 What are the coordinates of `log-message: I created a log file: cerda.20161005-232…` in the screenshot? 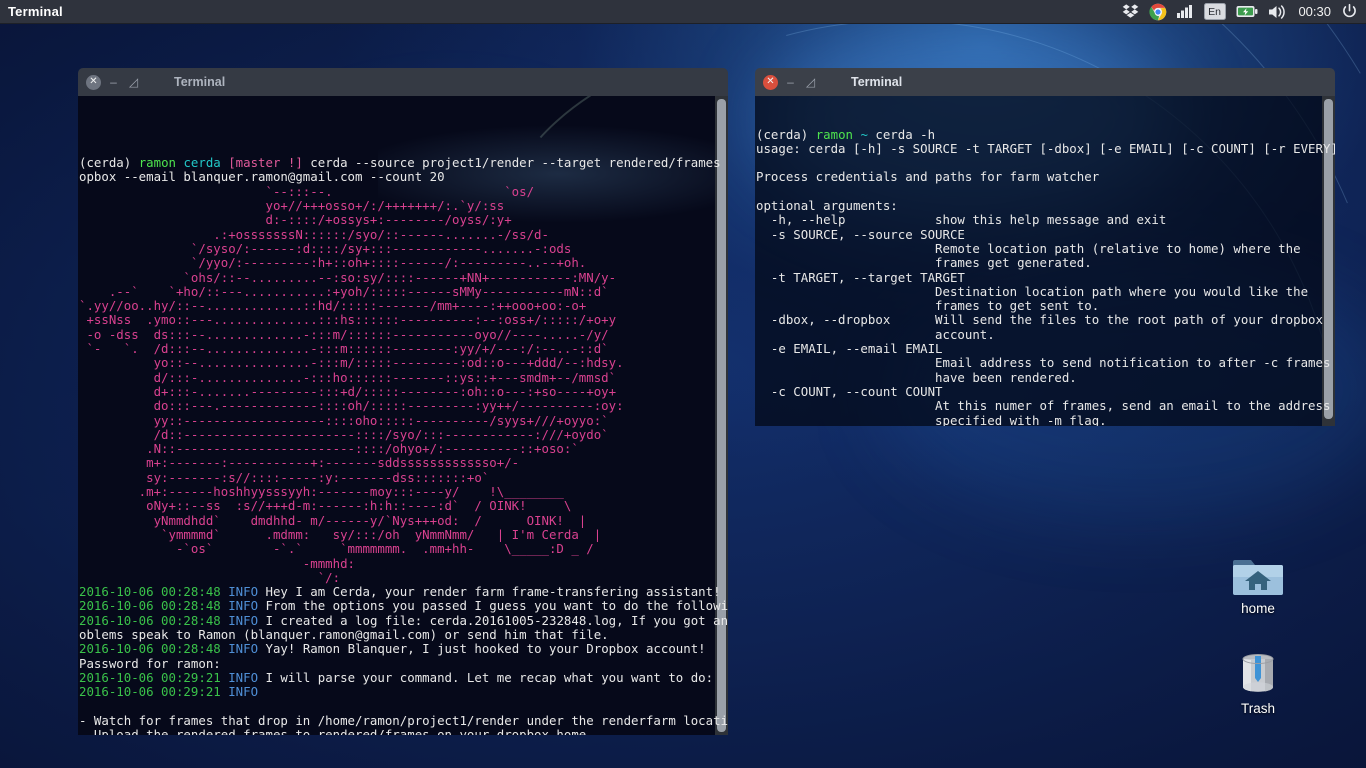 It's located at (496, 620).